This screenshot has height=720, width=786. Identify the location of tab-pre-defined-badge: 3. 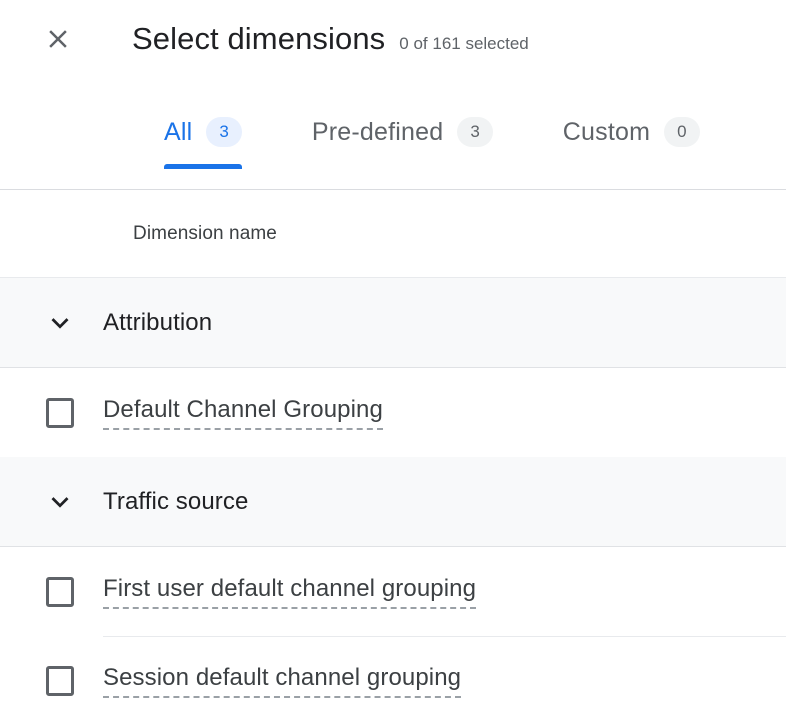
(475, 132).